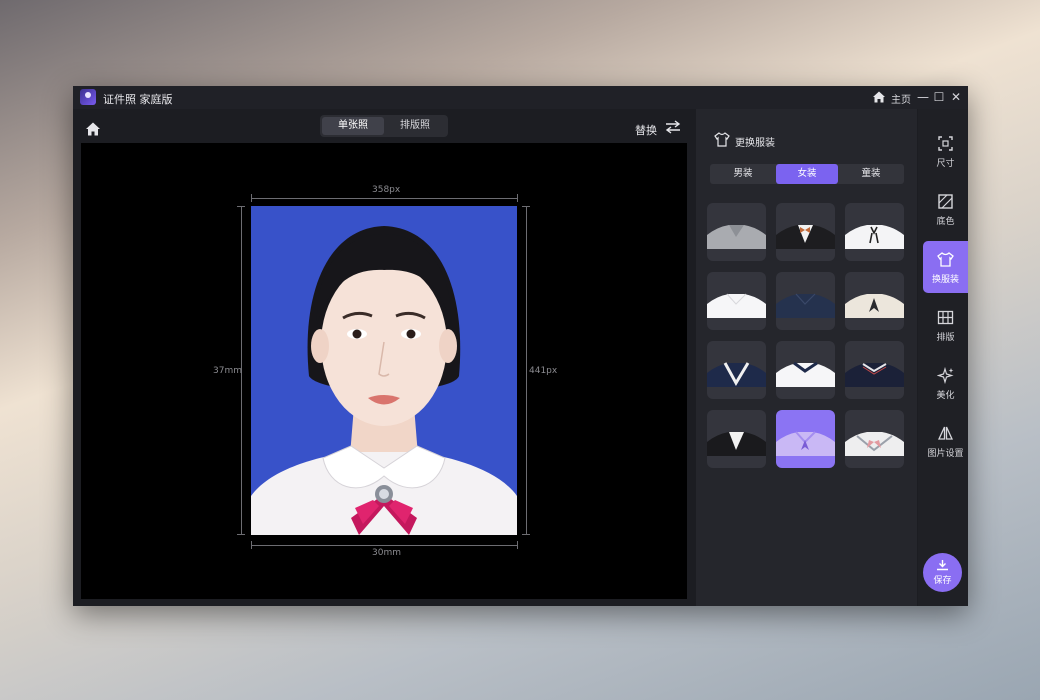 The height and width of the screenshot is (700, 1040). Describe the element at coordinates (942, 581) in the screenshot. I see `save-label: 保存` at that location.